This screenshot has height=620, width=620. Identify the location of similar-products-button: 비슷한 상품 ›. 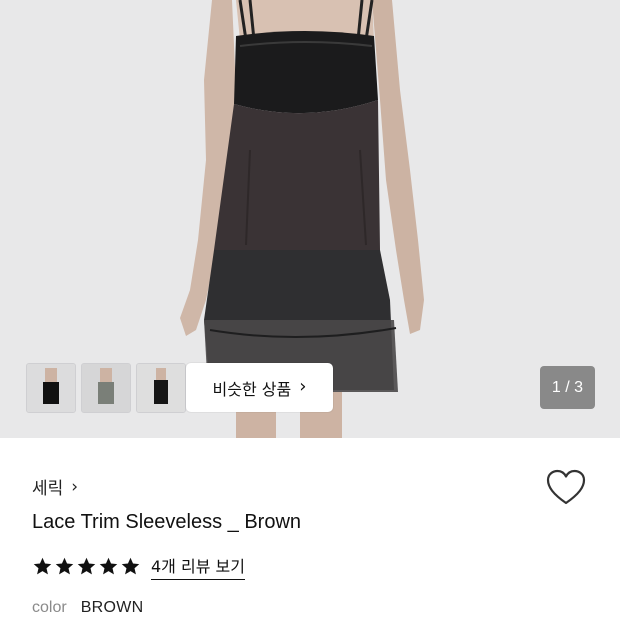
(259, 387).